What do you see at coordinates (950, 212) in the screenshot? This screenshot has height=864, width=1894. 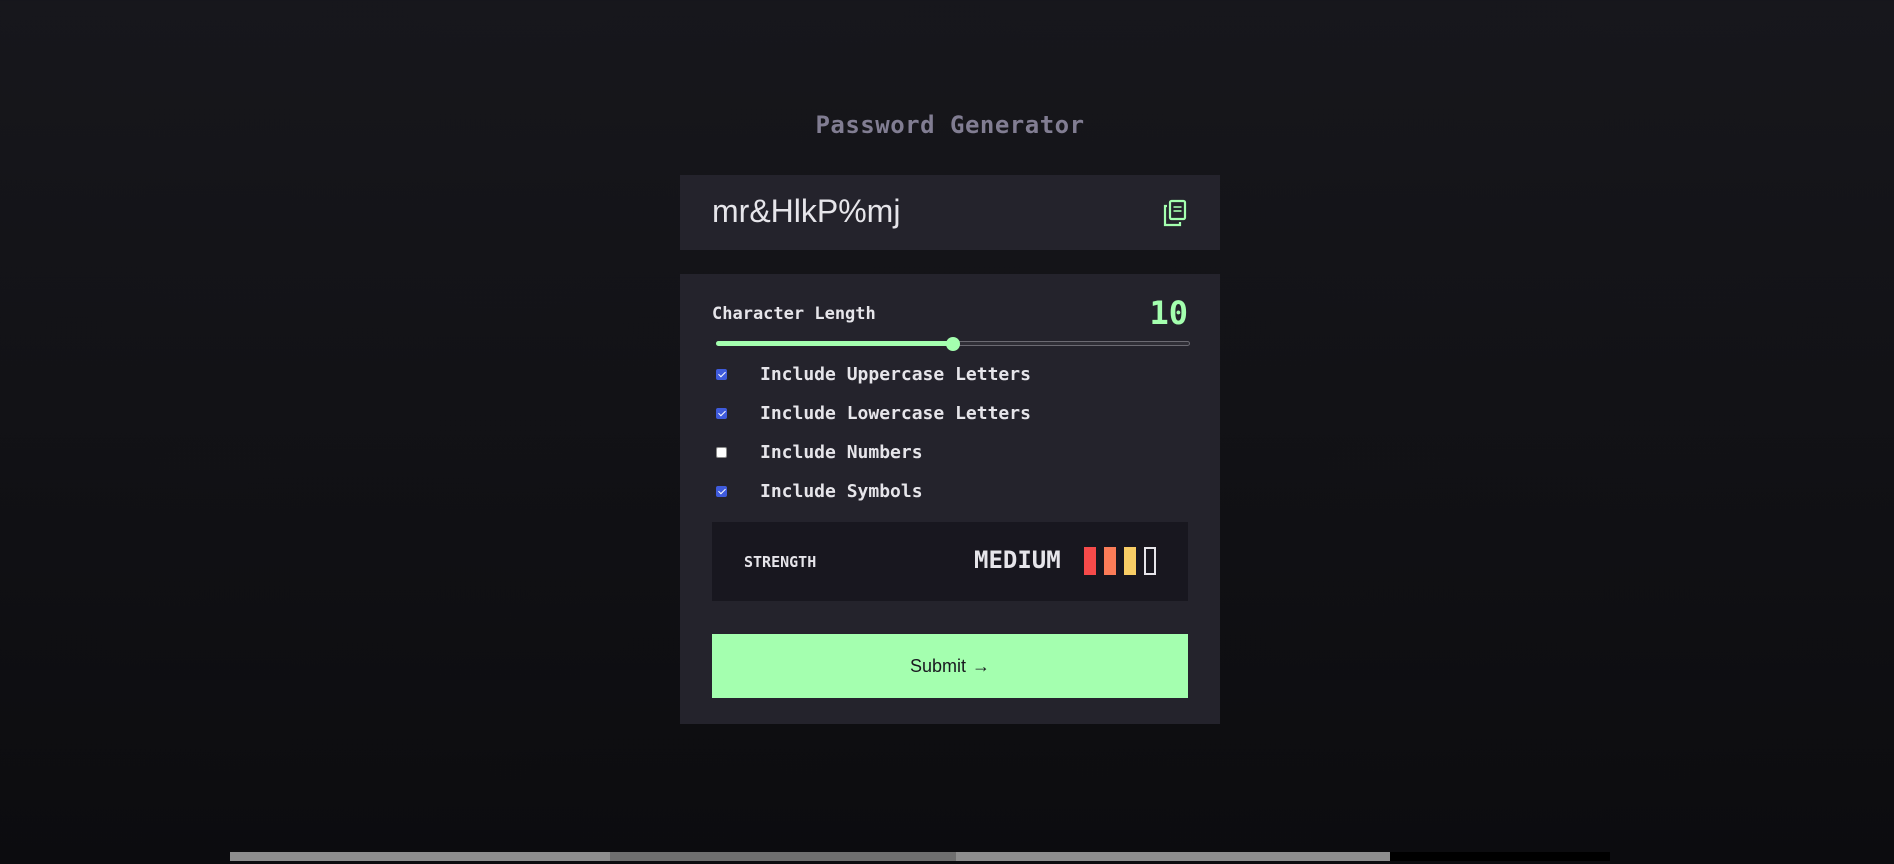 I see `password-display: mr&HlkP%mj` at bounding box center [950, 212].